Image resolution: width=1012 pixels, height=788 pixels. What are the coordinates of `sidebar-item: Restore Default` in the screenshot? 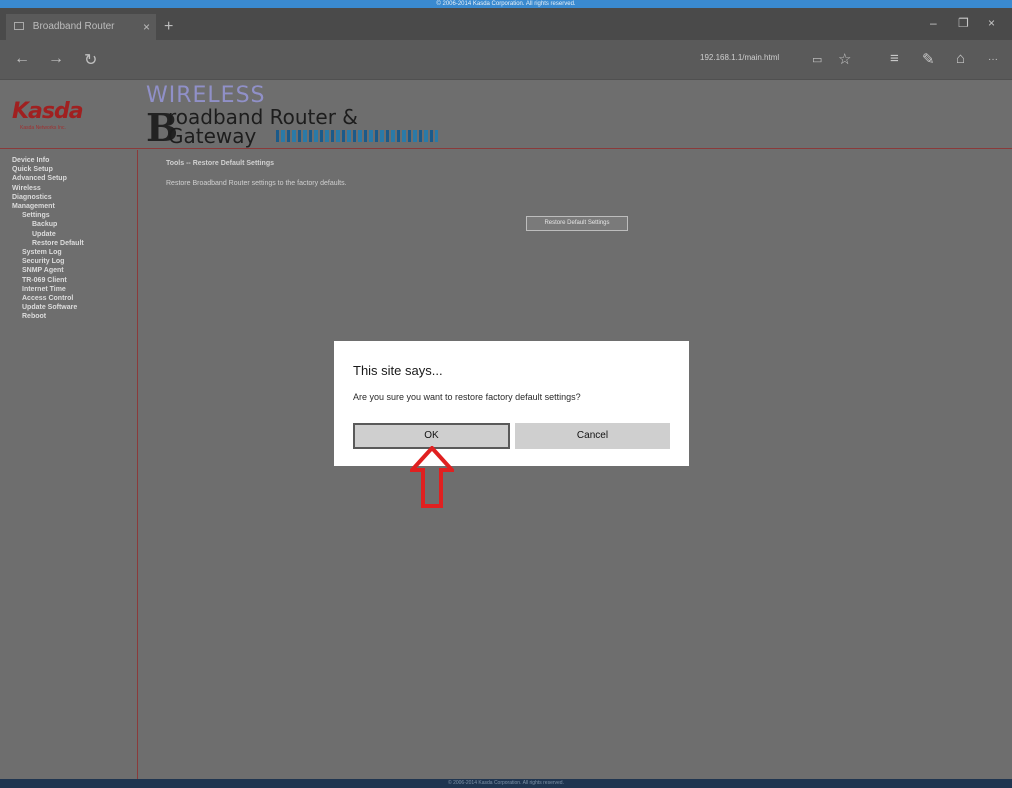 It's located at (74, 243).